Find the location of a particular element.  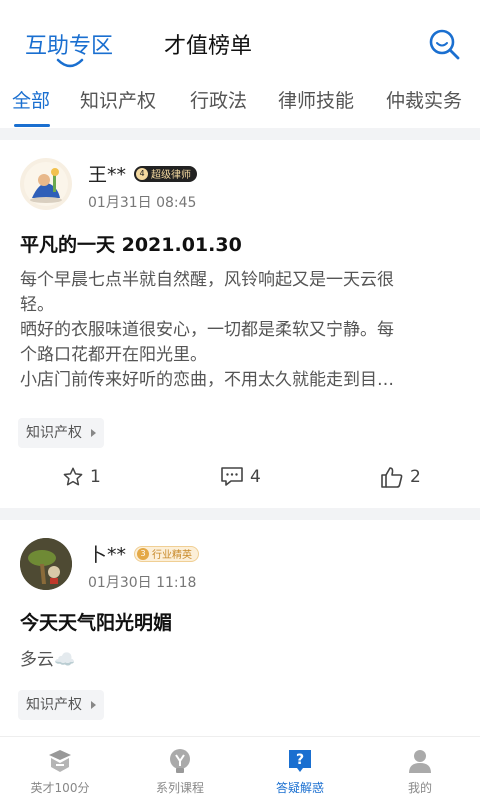

nav-mine: 我的 is located at coordinates (420, 768).